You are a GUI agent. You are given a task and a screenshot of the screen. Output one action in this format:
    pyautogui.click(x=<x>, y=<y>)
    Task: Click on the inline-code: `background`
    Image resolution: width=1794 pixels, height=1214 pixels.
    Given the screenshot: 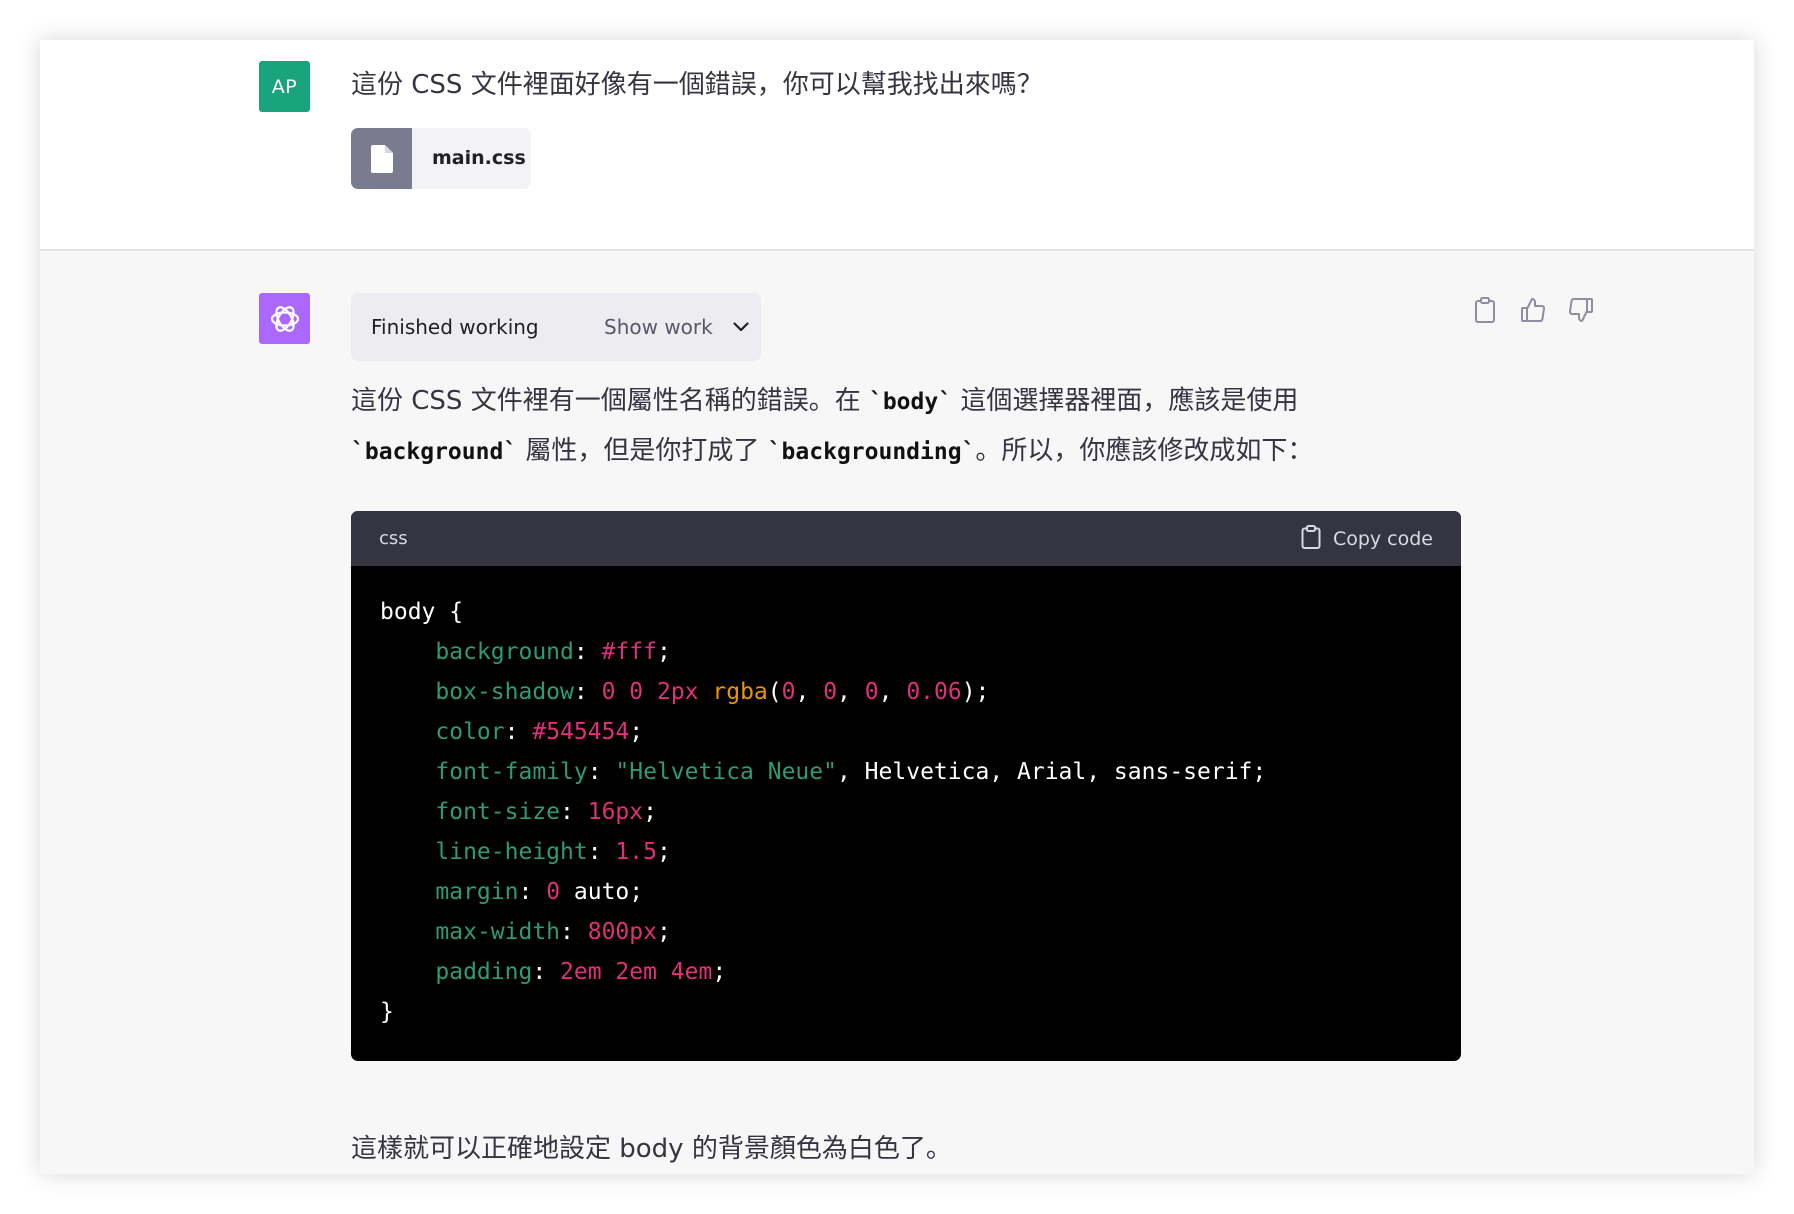 What is the action you would take?
    pyautogui.click(x=434, y=452)
    